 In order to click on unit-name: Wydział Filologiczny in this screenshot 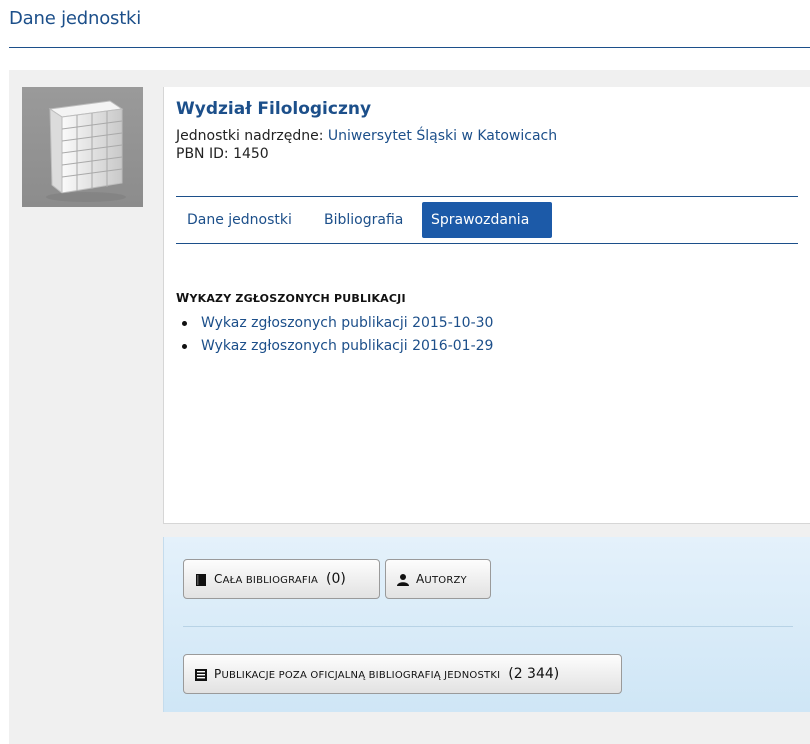, I will do `click(274, 109)`.